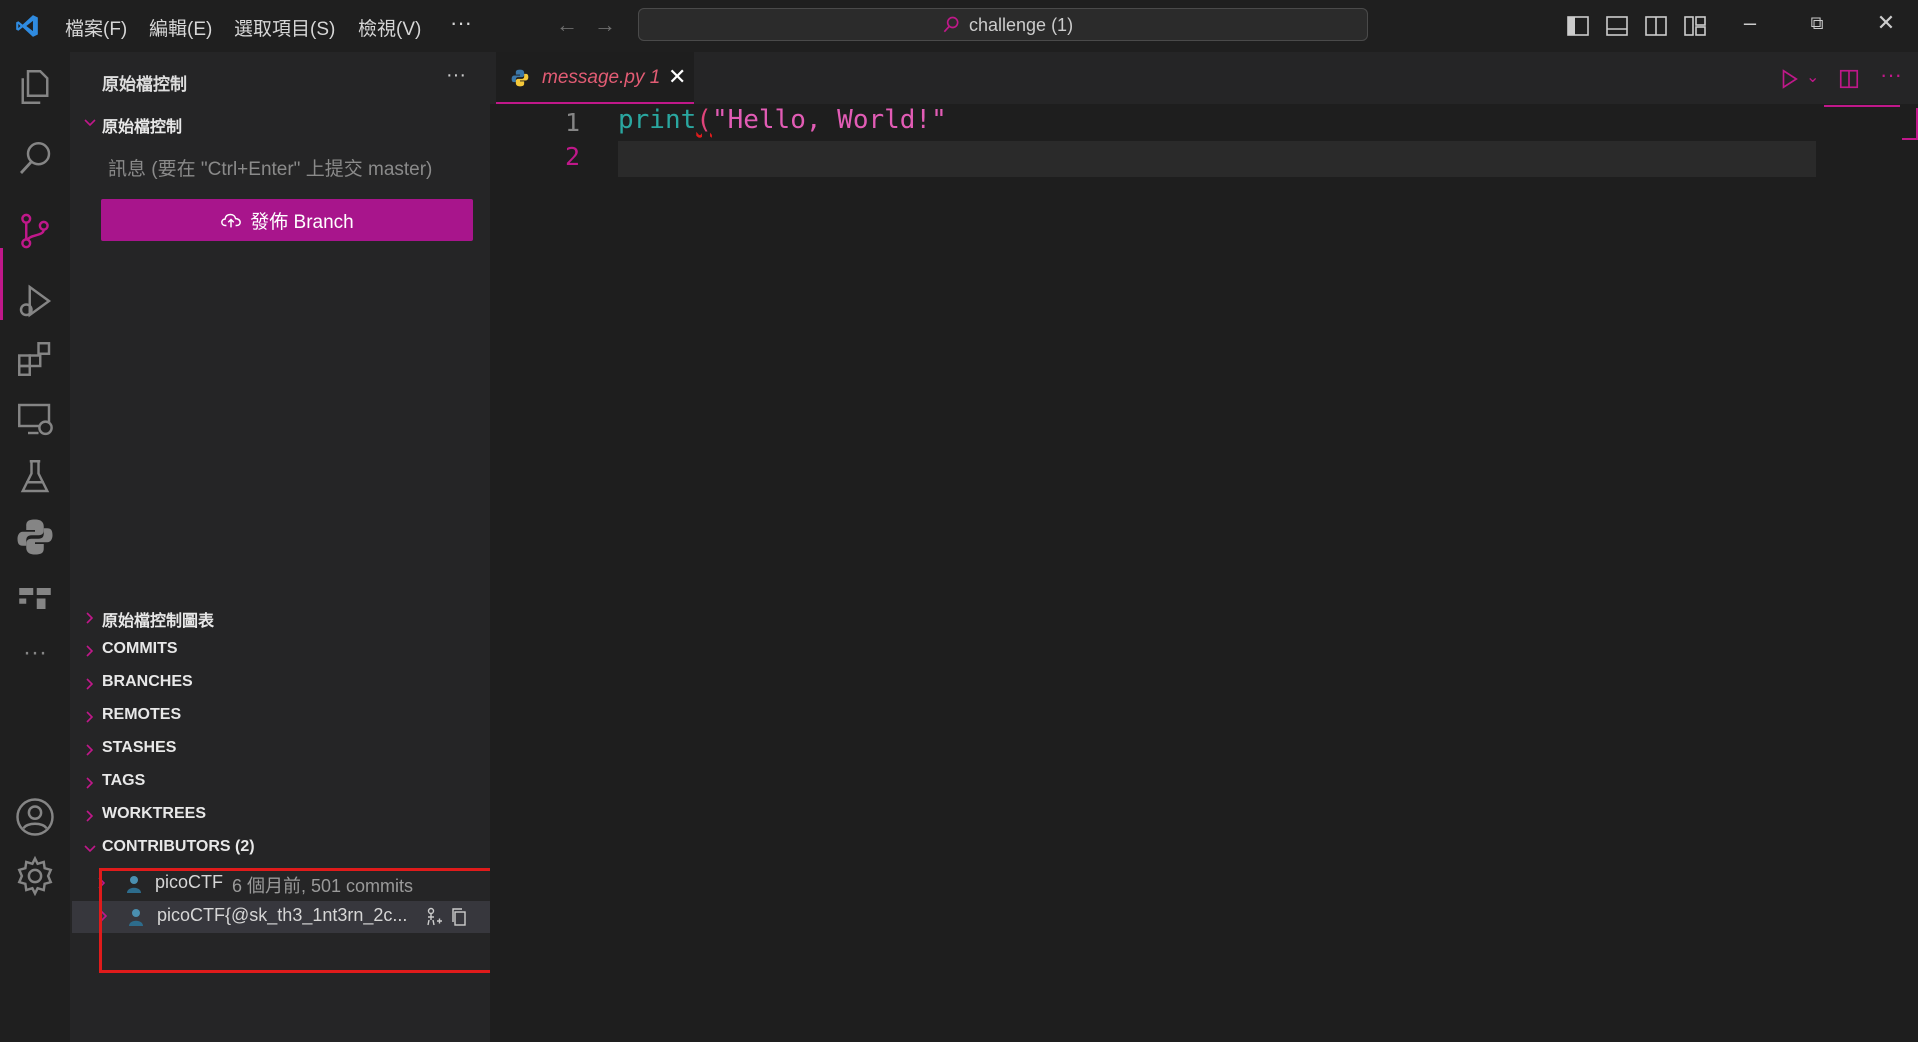 The width and height of the screenshot is (1918, 1042). I want to click on section-contributors: CONTRIBUTORS (2), so click(178, 847).